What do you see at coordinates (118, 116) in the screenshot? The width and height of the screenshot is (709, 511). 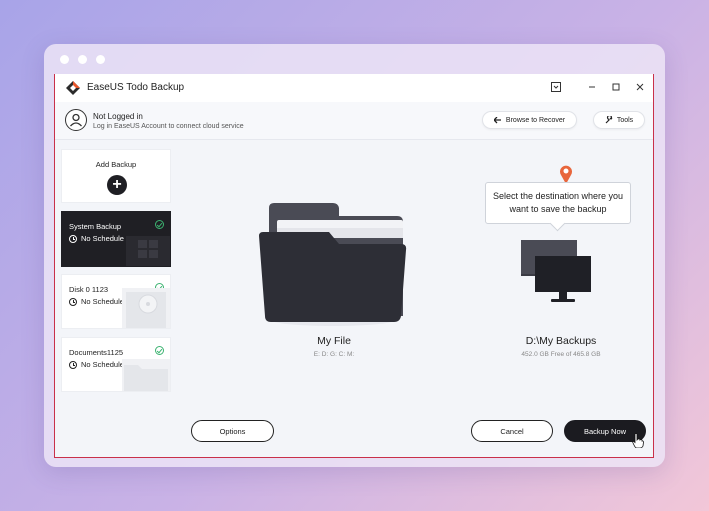 I see `account-status: Not Logged in` at bounding box center [118, 116].